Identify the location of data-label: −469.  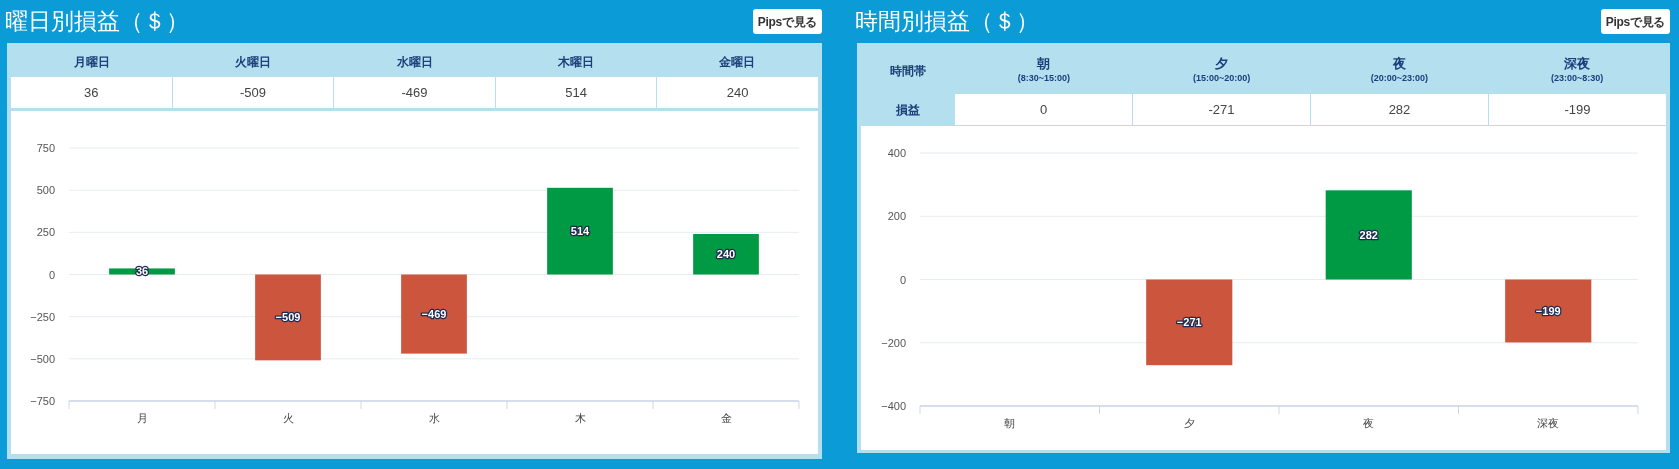
(434, 314).